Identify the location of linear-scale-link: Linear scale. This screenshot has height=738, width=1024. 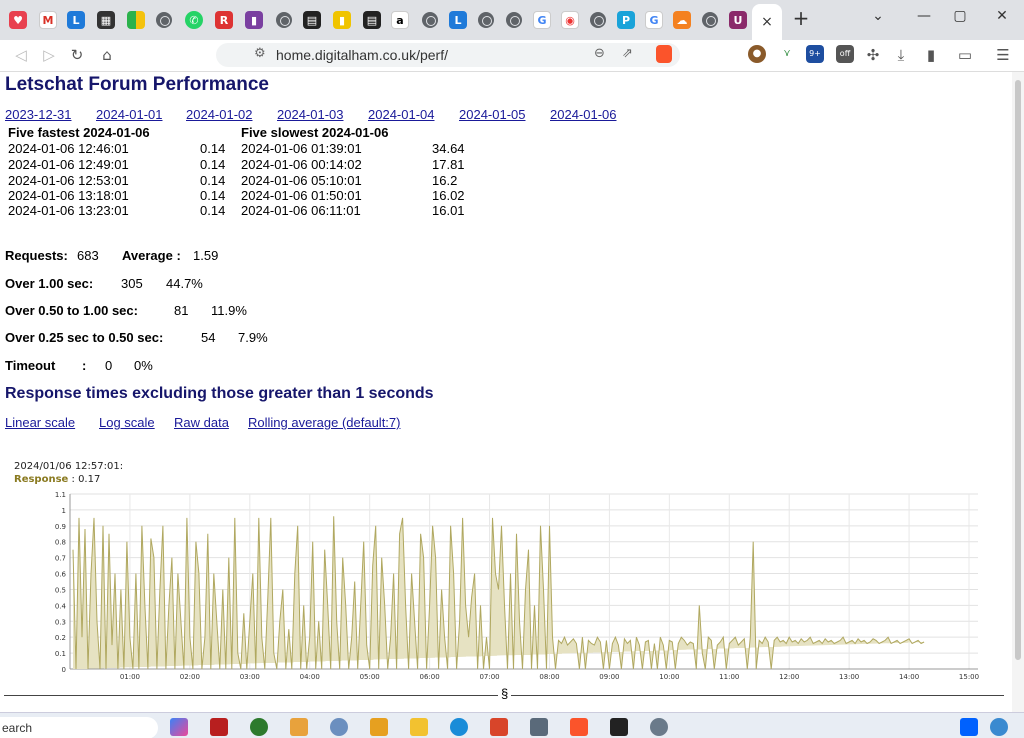
(40, 422).